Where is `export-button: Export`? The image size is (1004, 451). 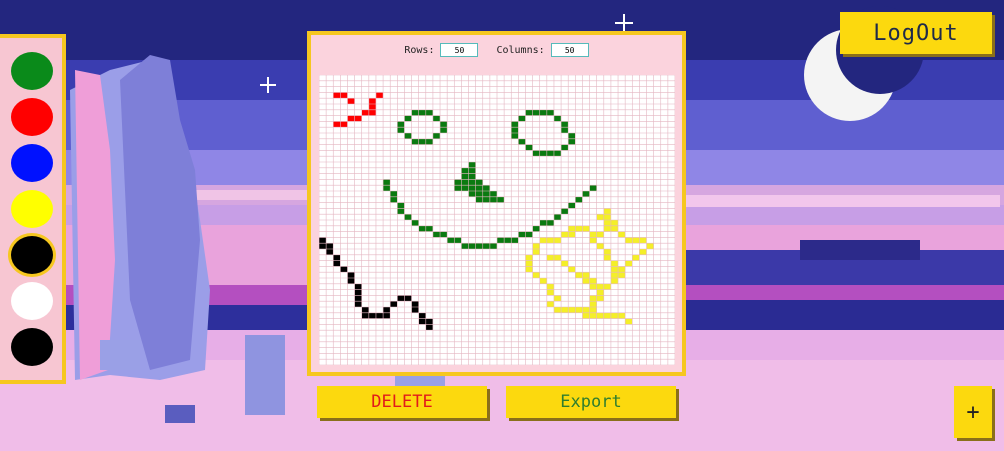 export-button: Export is located at coordinates (591, 402).